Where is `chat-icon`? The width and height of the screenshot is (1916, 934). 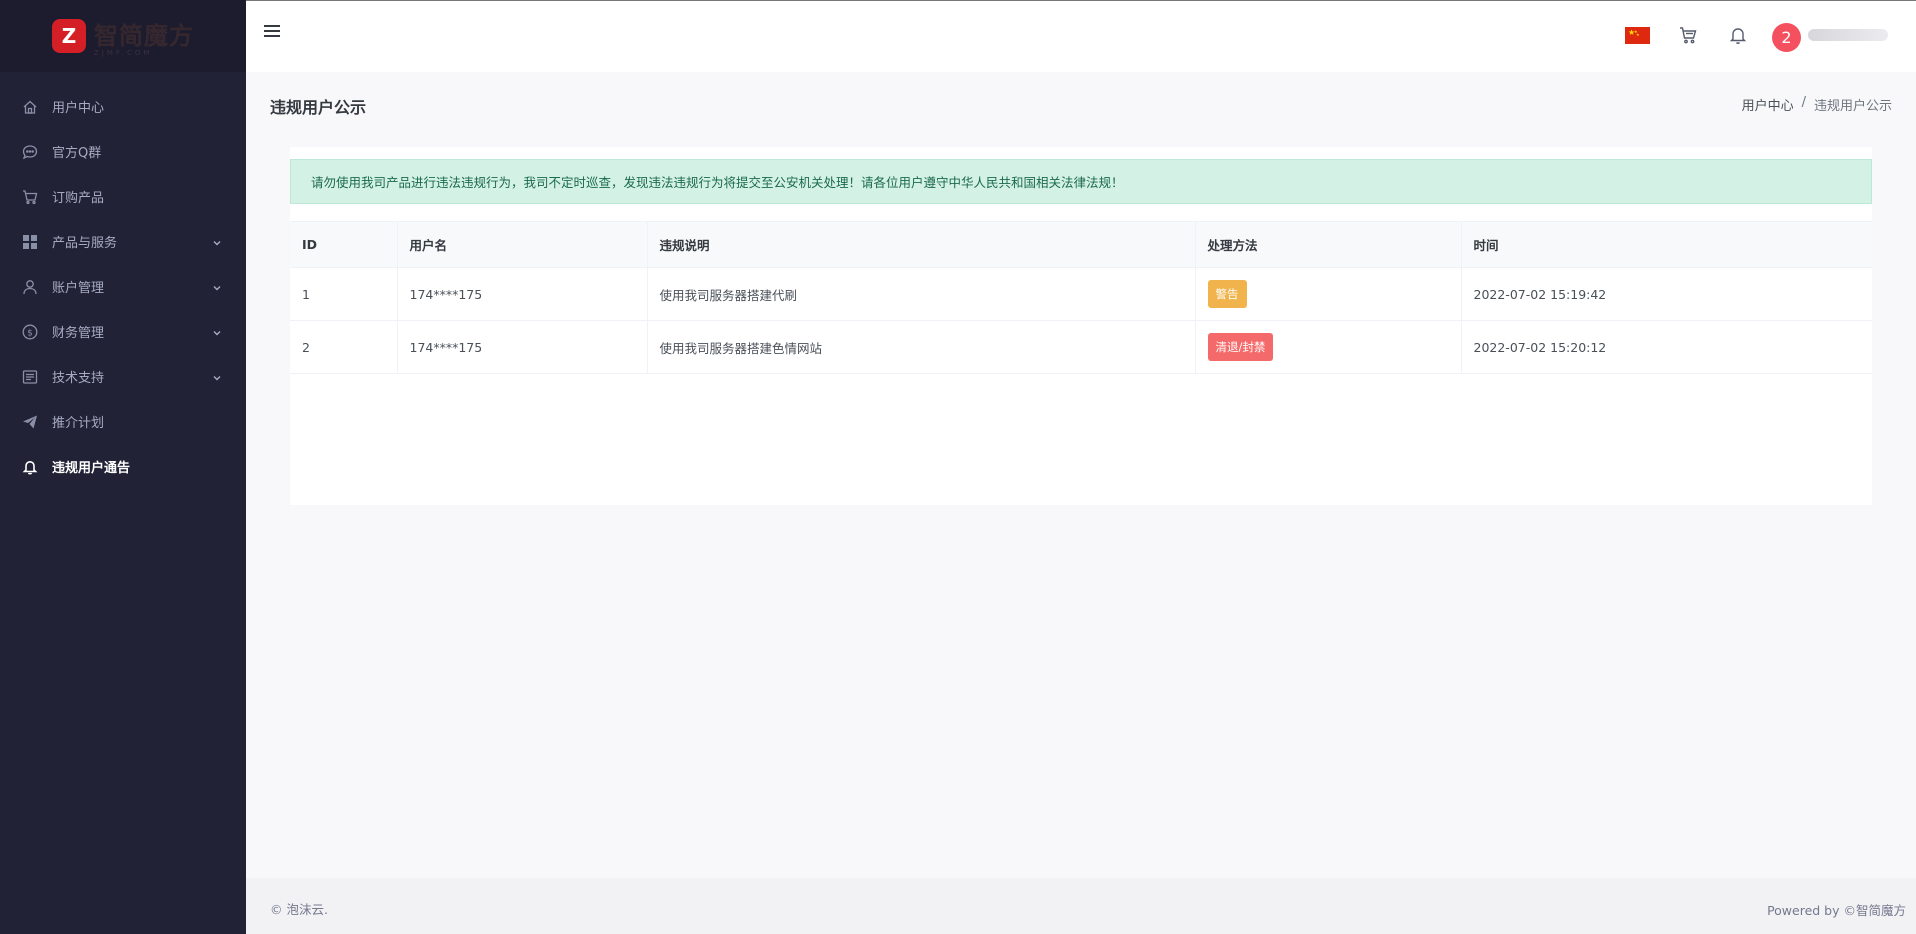
chat-icon is located at coordinates (30, 152).